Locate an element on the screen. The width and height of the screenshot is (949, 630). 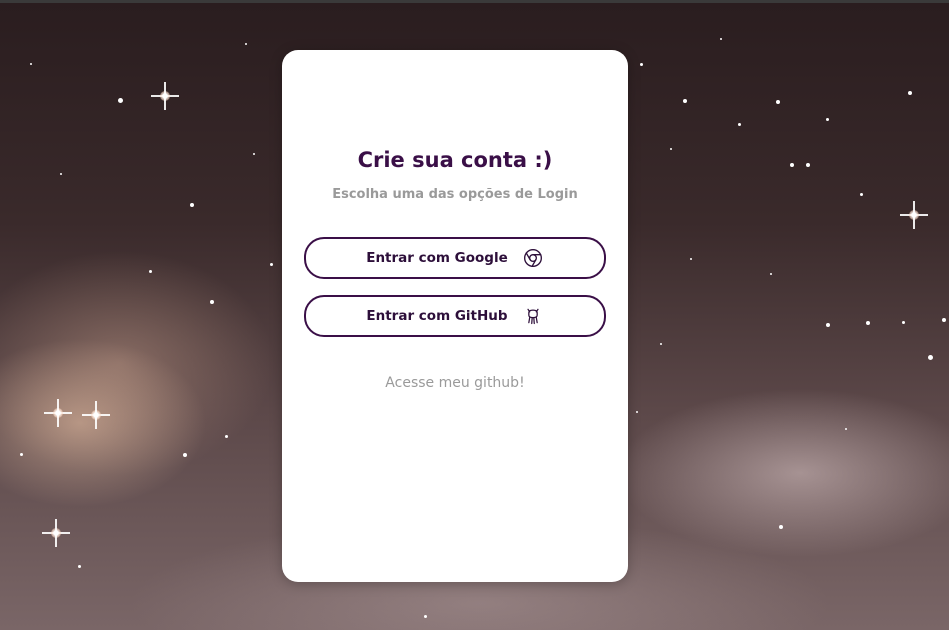
github-icon is located at coordinates (533, 316).